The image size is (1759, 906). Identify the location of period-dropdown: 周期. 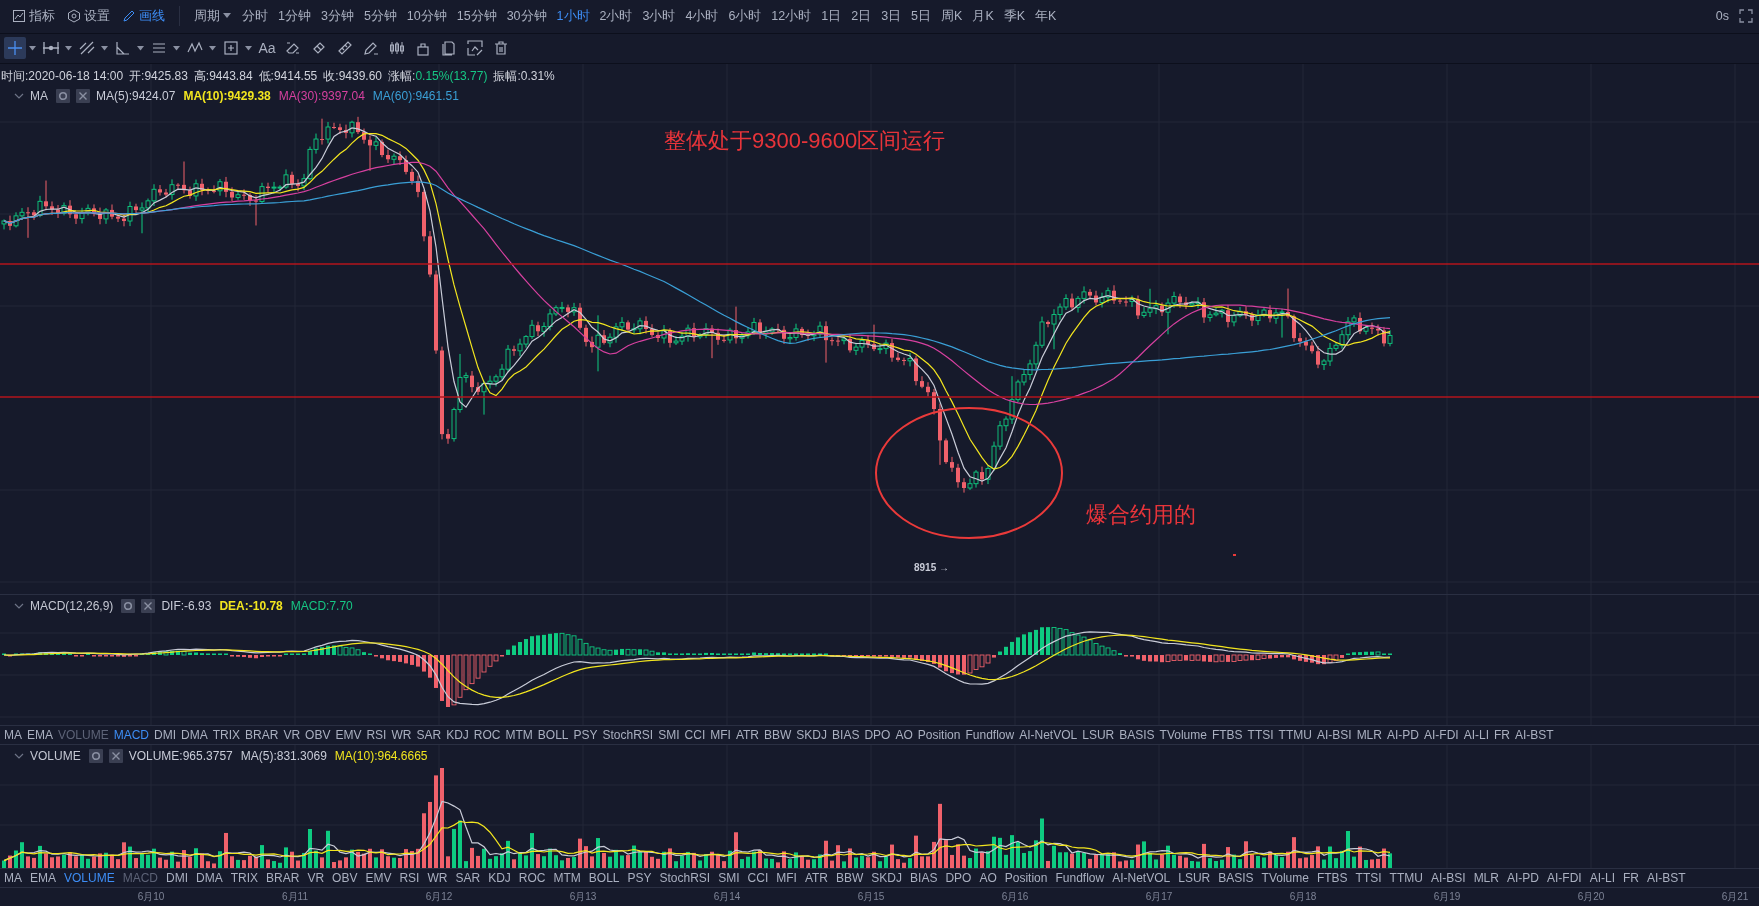
(212, 16).